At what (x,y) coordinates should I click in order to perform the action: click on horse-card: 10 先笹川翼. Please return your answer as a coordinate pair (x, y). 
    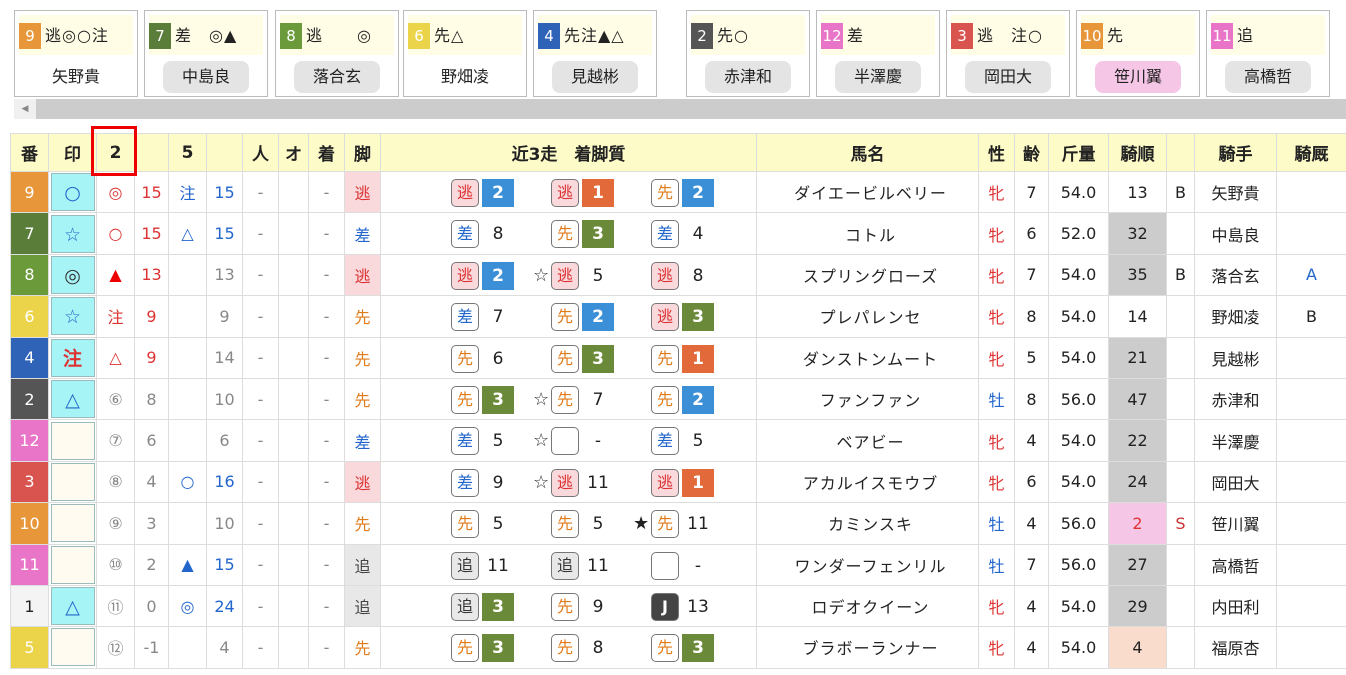
    Looking at the image, I should click on (1138, 53).